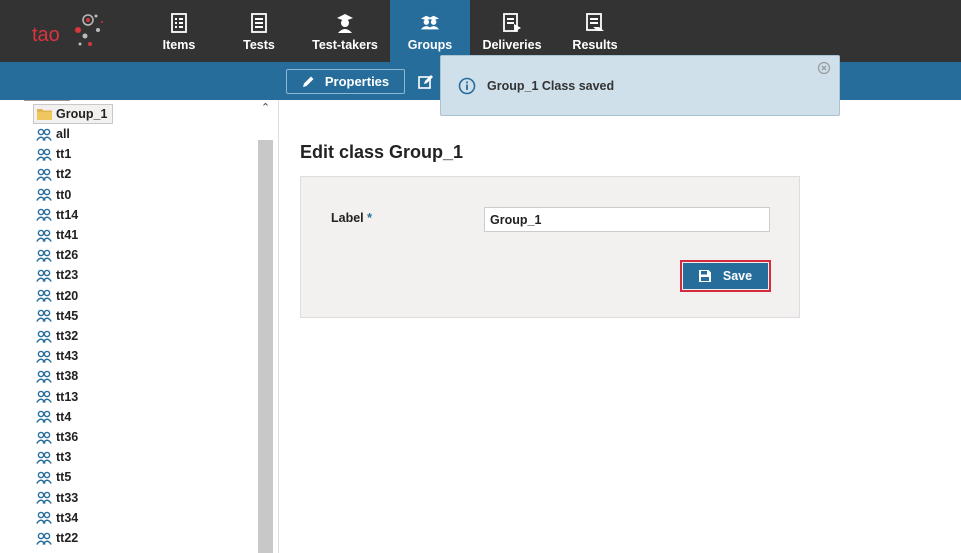  What do you see at coordinates (64, 194) in the screenshot?
I see `tree-item-label: tt0` at bounding box center [64, 194].